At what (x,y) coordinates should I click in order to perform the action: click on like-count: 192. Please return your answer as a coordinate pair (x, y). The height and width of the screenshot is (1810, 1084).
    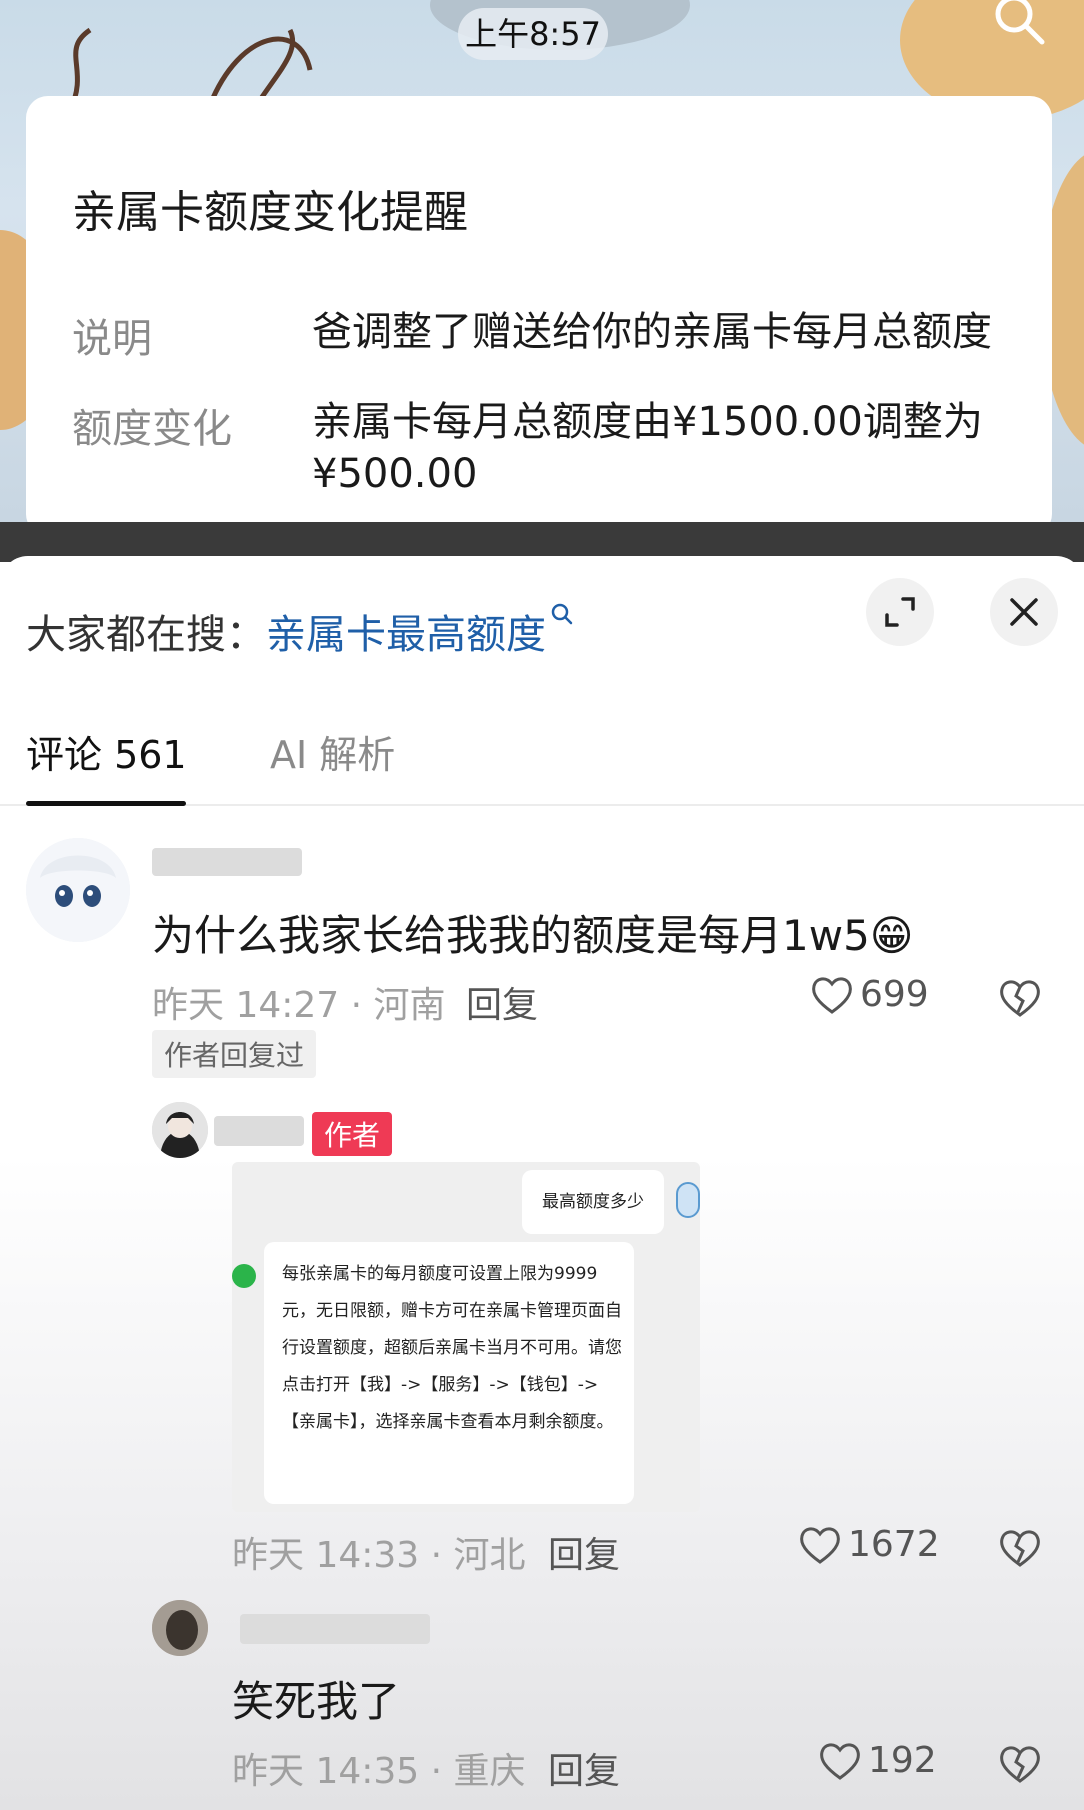
    Looking at the image, I should click on (902, 1760).